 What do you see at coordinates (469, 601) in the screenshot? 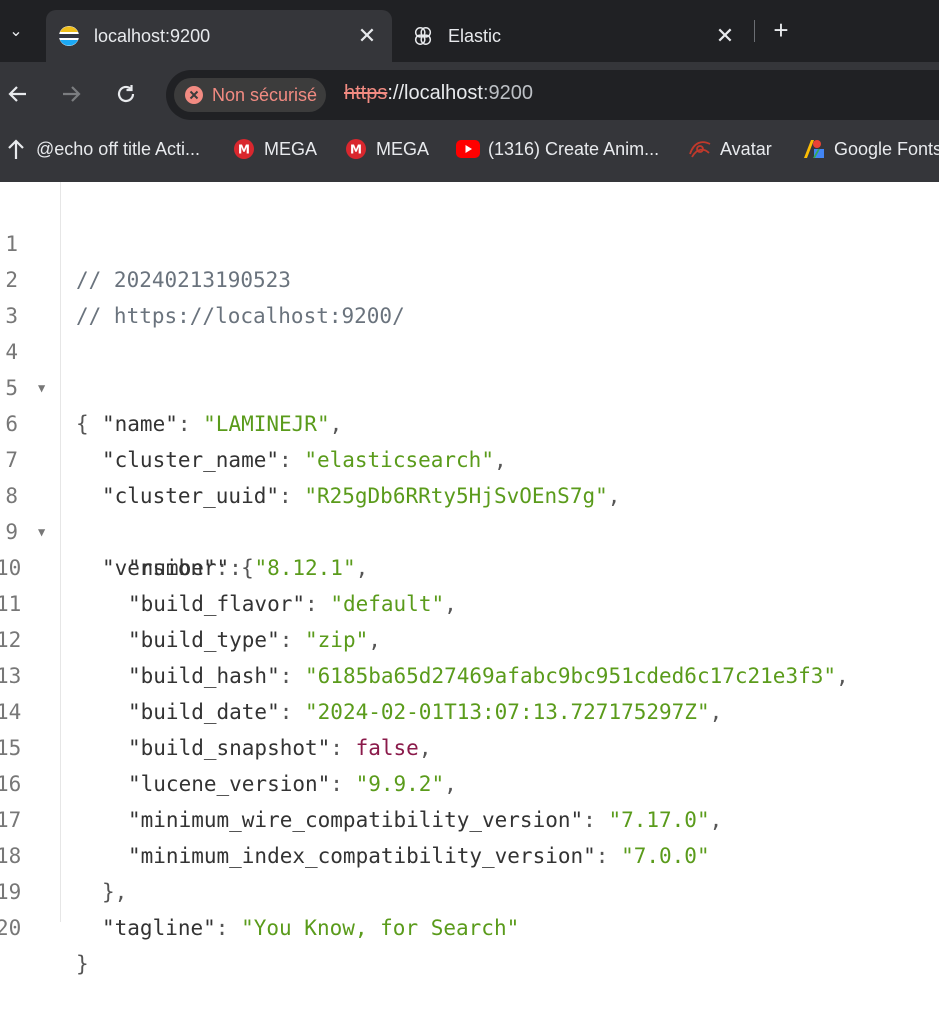
I see `code-line: 11 "build_type": "zip",` at bounding box center [469, 601].